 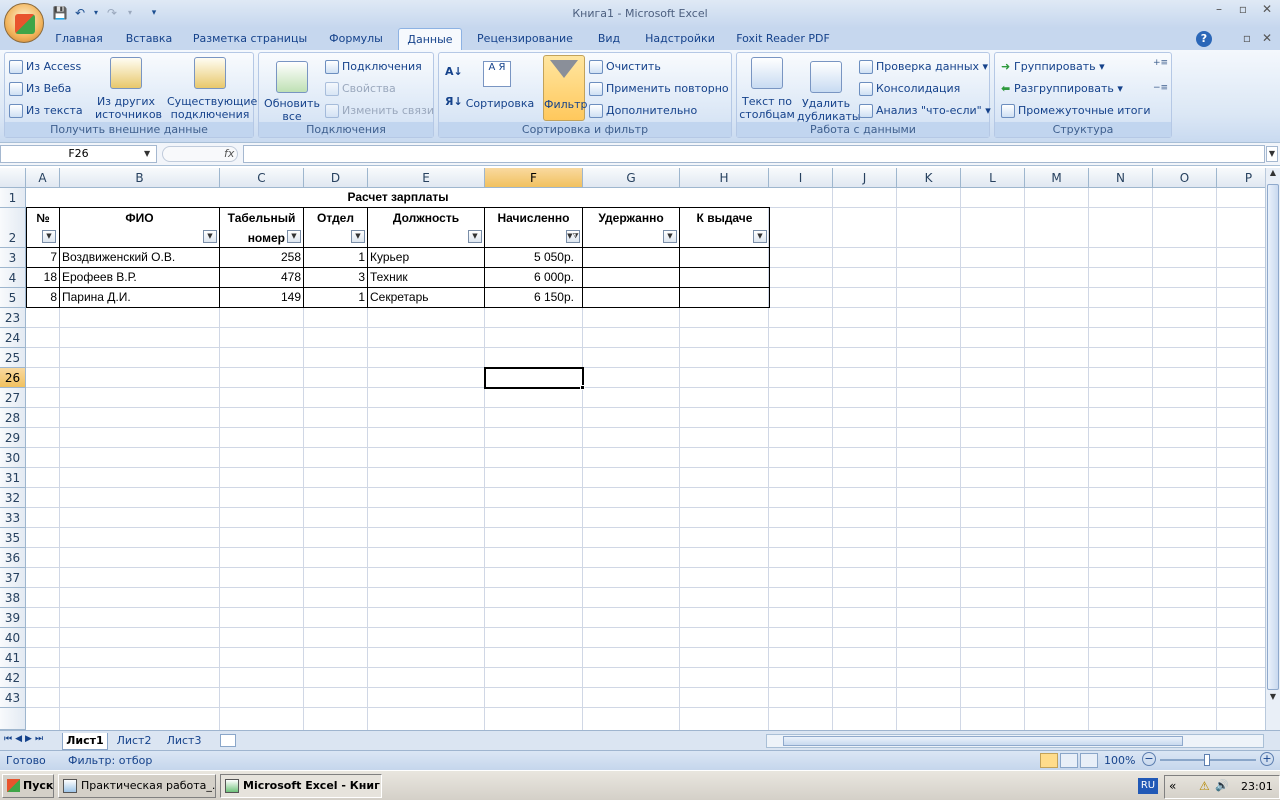 What do you see at coordinates (724, 178) in the screenshot?
I see `col-header-h: H` at bounding box center [724, 178].